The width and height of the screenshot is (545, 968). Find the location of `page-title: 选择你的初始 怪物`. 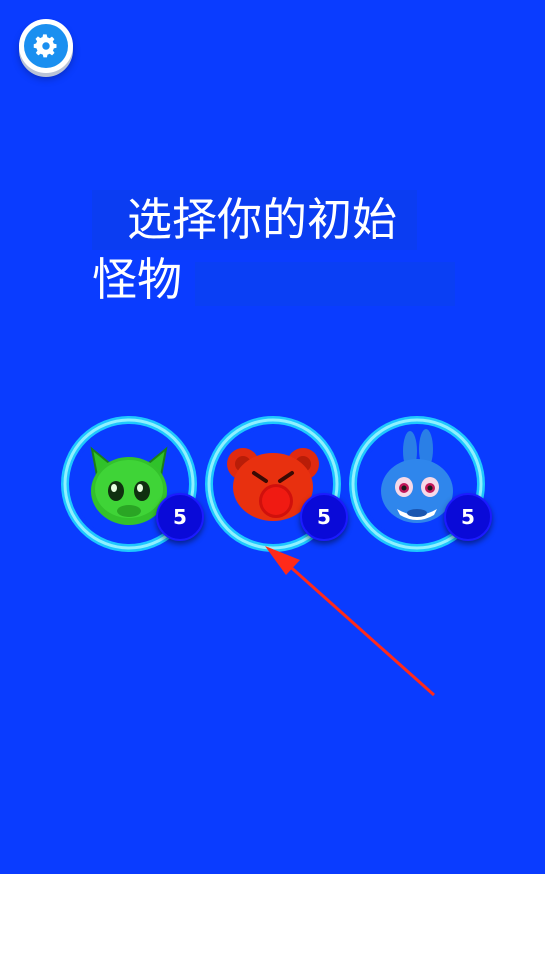

page-title: 选择你的初始 怪物 is located at coordinates (272, 250).